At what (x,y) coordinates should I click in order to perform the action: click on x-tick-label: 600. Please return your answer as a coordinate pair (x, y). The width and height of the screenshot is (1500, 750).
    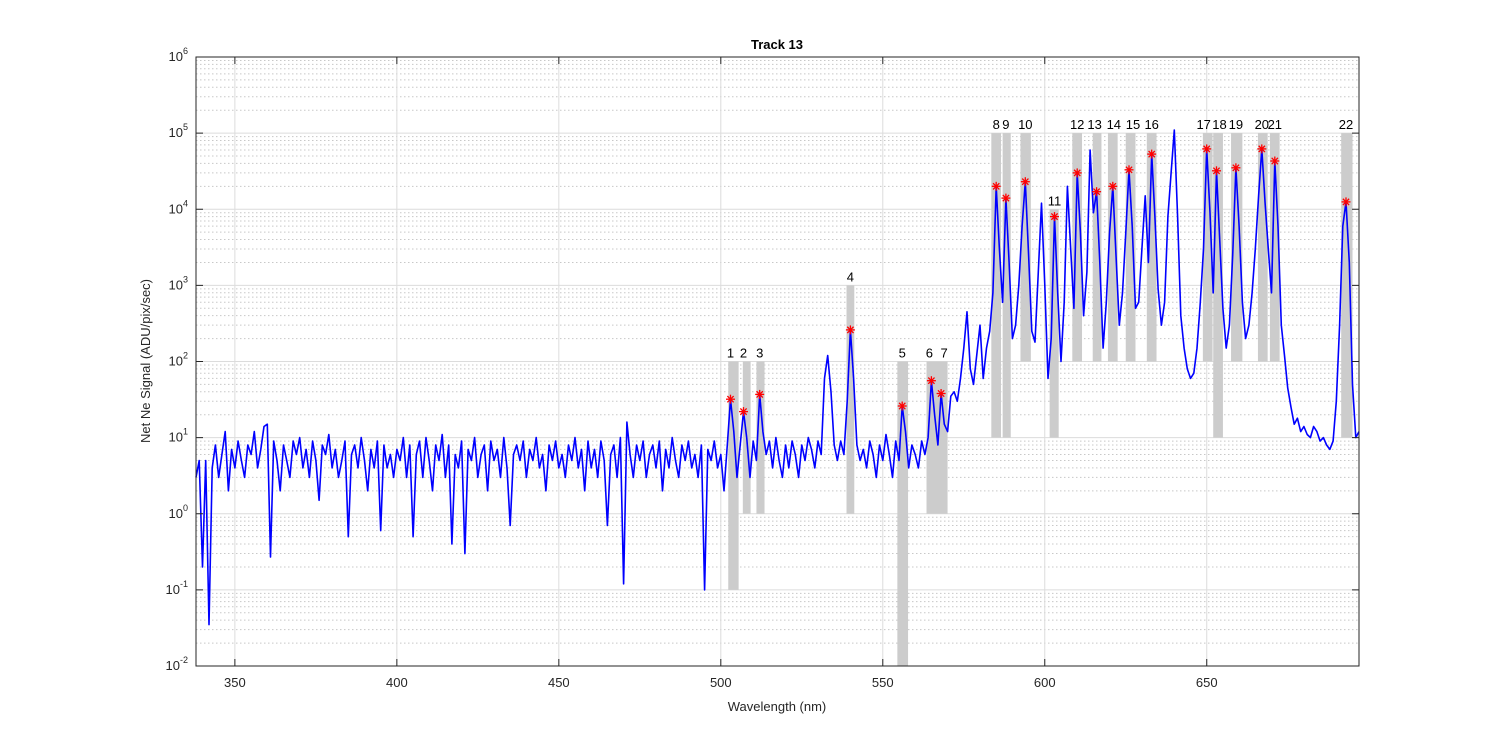
    Looking at the image, I should click on (1045, 682).